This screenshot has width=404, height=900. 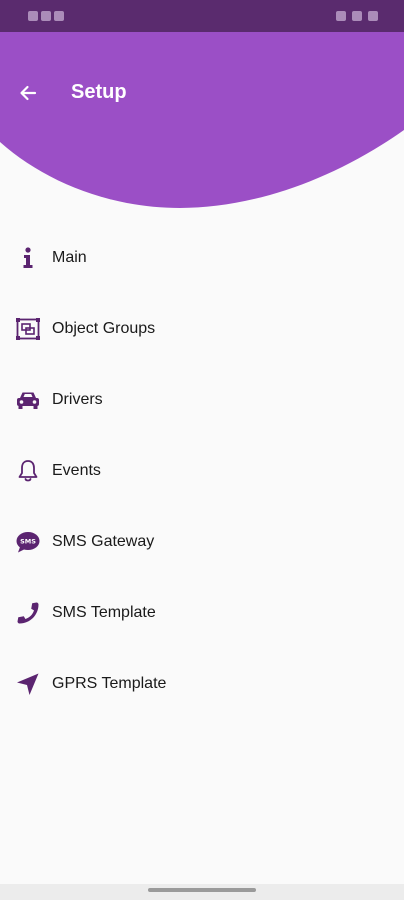 I want to click on battery-icon, so click(x=373, y=16).